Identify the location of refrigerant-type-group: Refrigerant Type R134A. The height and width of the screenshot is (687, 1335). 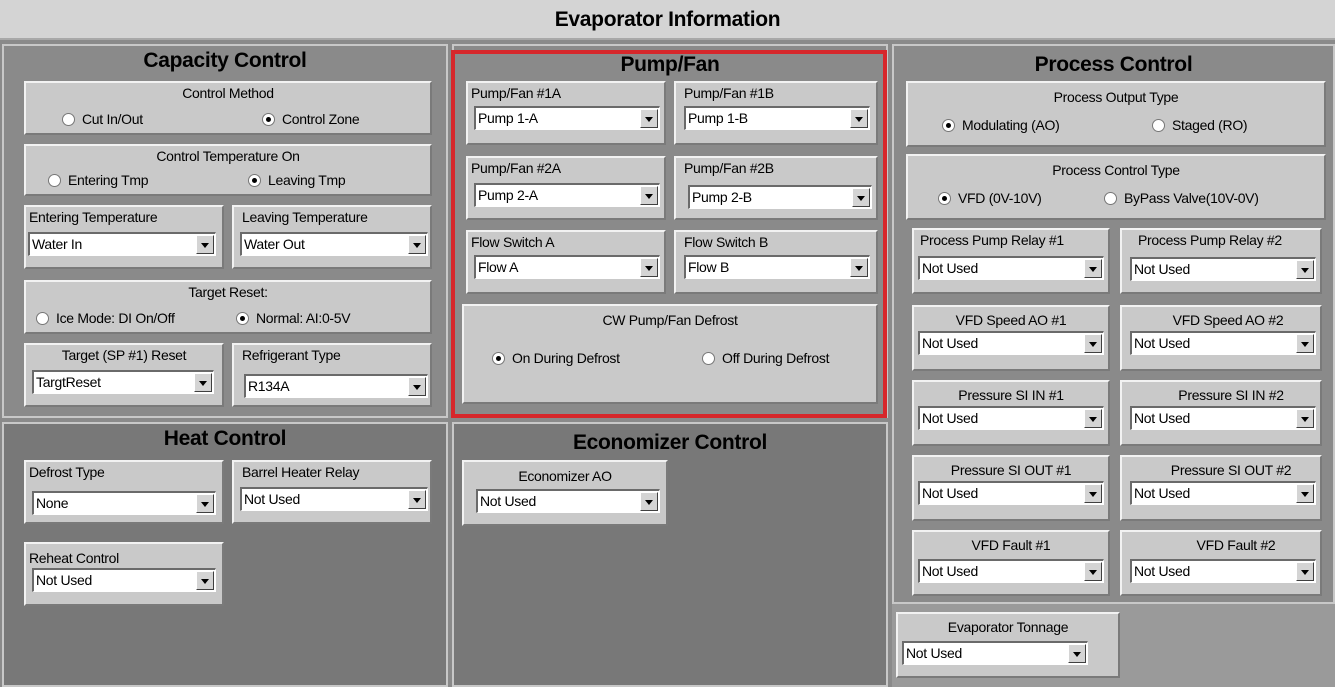
(332, 375).